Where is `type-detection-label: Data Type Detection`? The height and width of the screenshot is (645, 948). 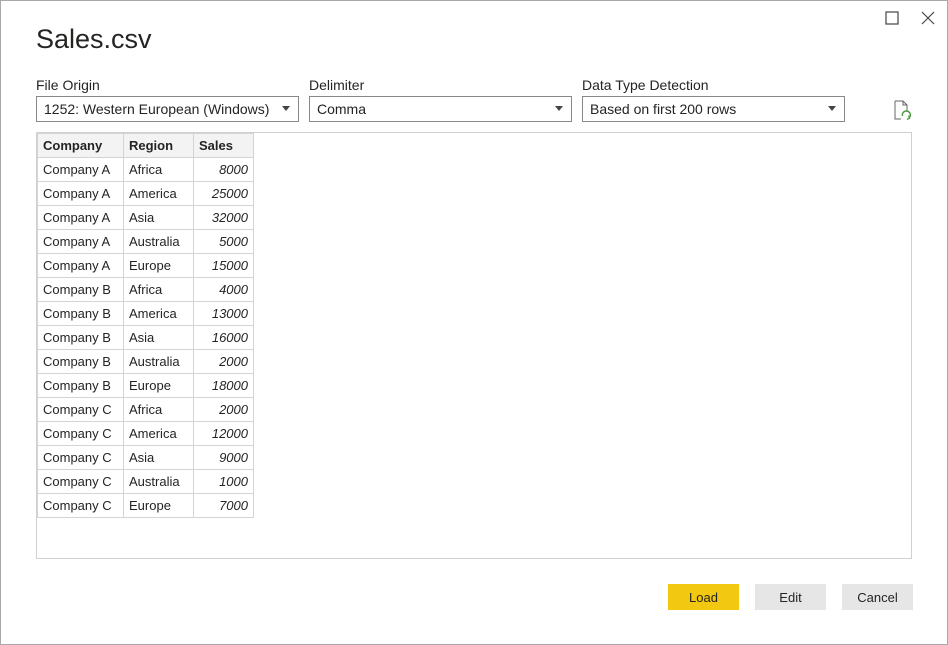 type-detection-label: Data Type Detection is located at coordinates (645, 85).